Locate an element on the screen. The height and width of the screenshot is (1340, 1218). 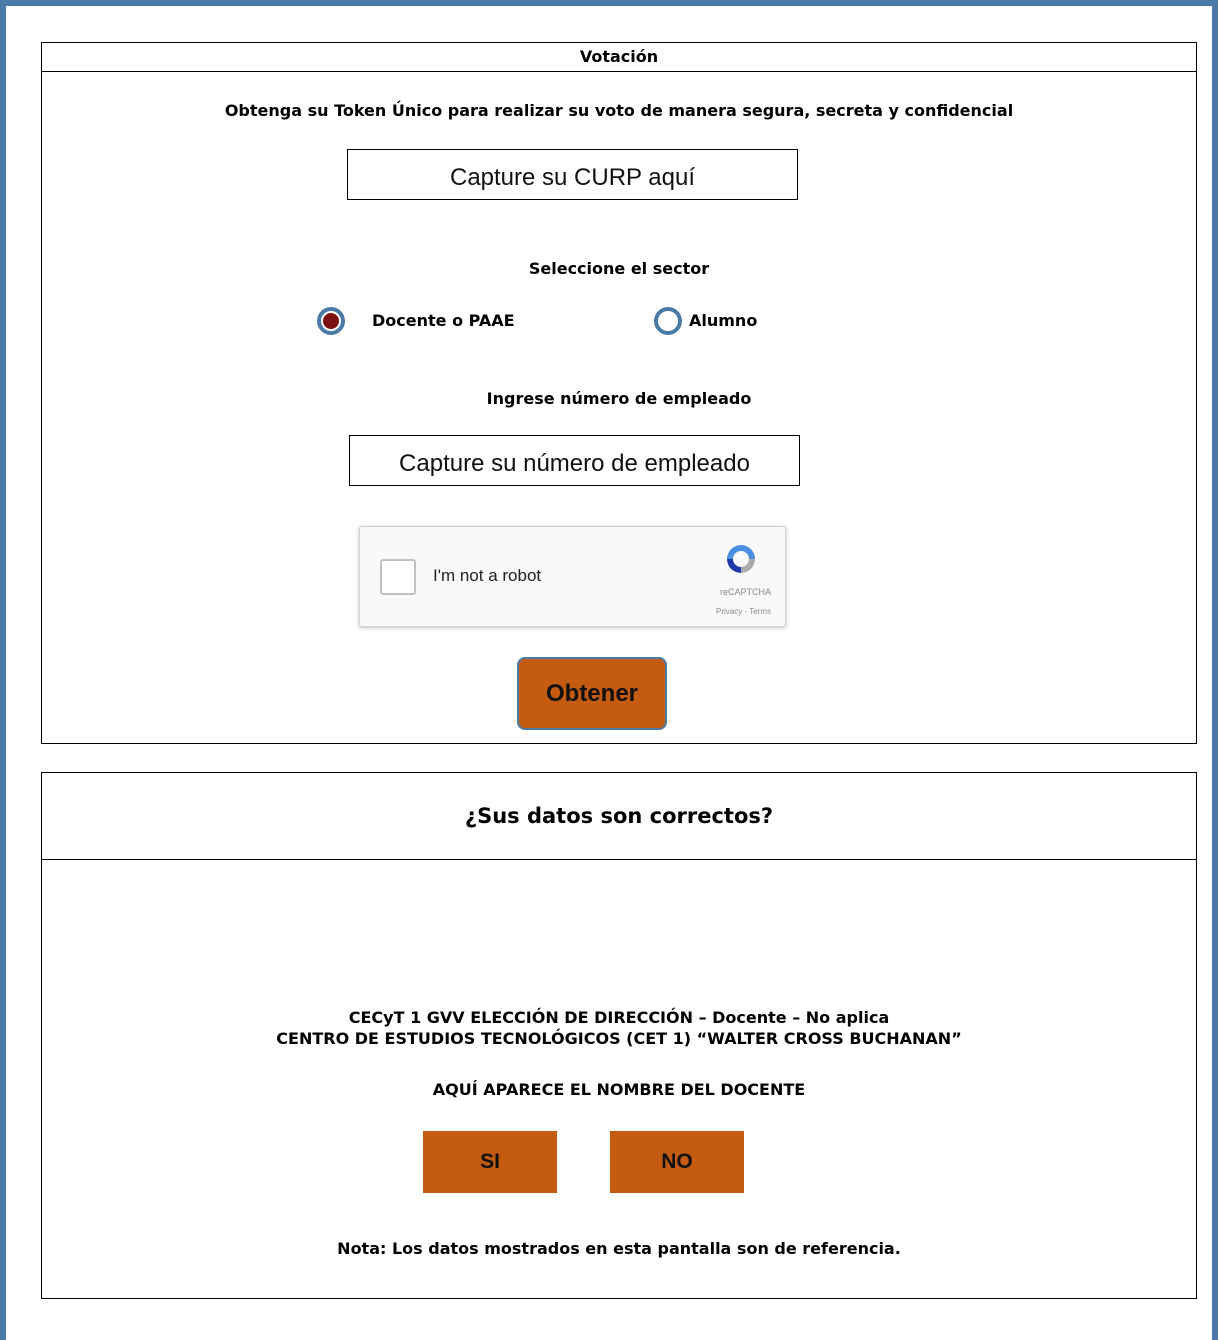
confirm-title: ¿Sus datos son correctos? is located at coordinates (619, 816).